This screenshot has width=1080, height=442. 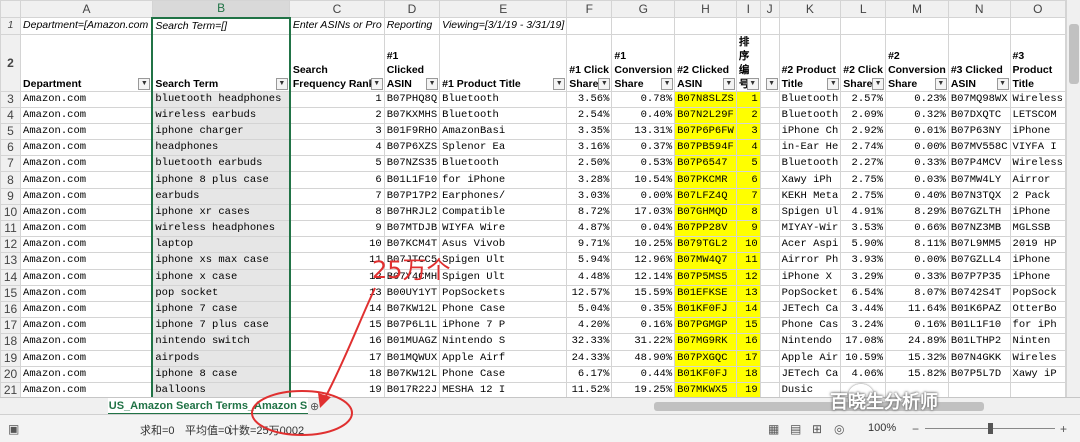 What do you see at coordinates (11, 9) in the screenshot?
I see `select-all-corner` at bounding box center [11, 9].